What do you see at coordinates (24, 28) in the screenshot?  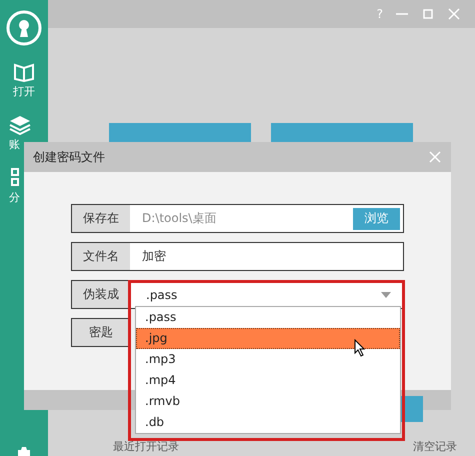 I see `keyhole-icon` at bounding box center [24, 28].